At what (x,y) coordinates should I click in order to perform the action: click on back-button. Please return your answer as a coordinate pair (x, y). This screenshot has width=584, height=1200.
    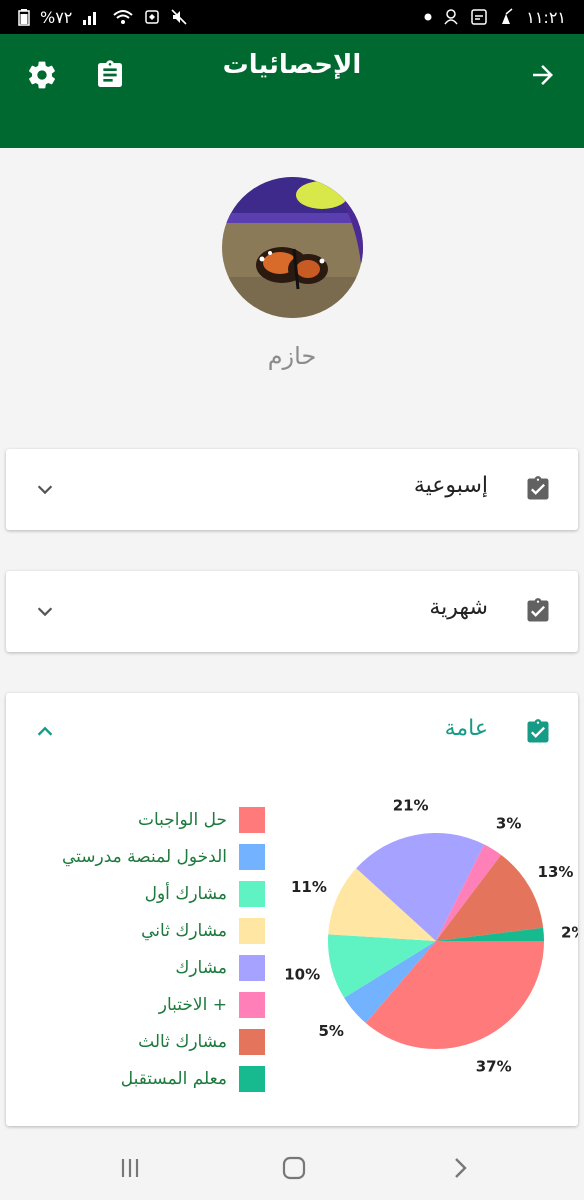
    Looking at the image, I should click on (543, 75).